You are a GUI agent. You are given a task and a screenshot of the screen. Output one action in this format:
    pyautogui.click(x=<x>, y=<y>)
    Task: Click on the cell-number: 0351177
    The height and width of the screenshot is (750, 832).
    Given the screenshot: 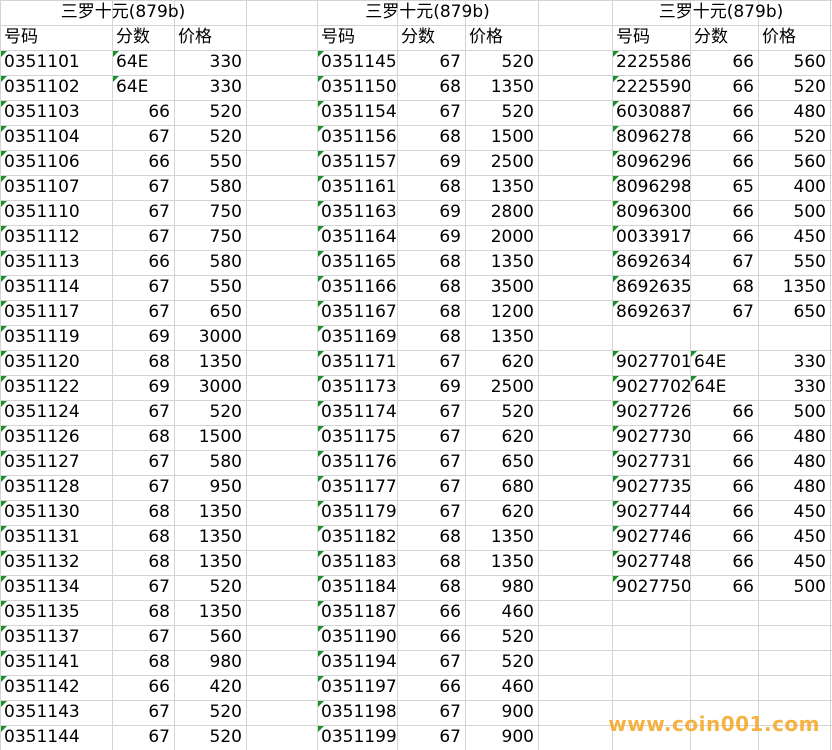 What is the action you would take?
    pyautogui.click(x=357, y=487)
    